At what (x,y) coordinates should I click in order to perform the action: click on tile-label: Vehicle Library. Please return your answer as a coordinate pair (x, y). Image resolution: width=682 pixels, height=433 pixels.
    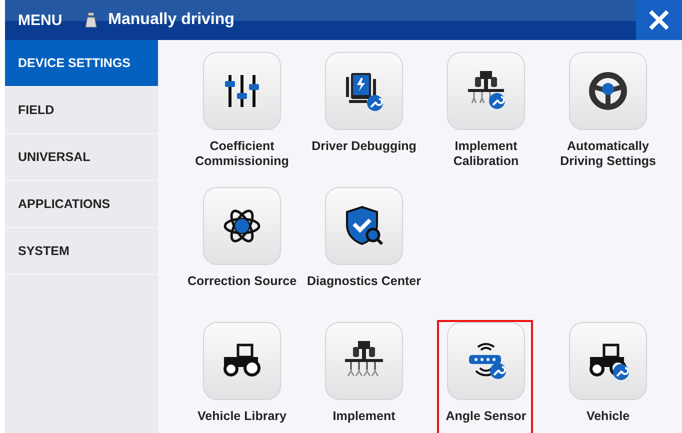
    Looking at the image, I should click on (242, 417).